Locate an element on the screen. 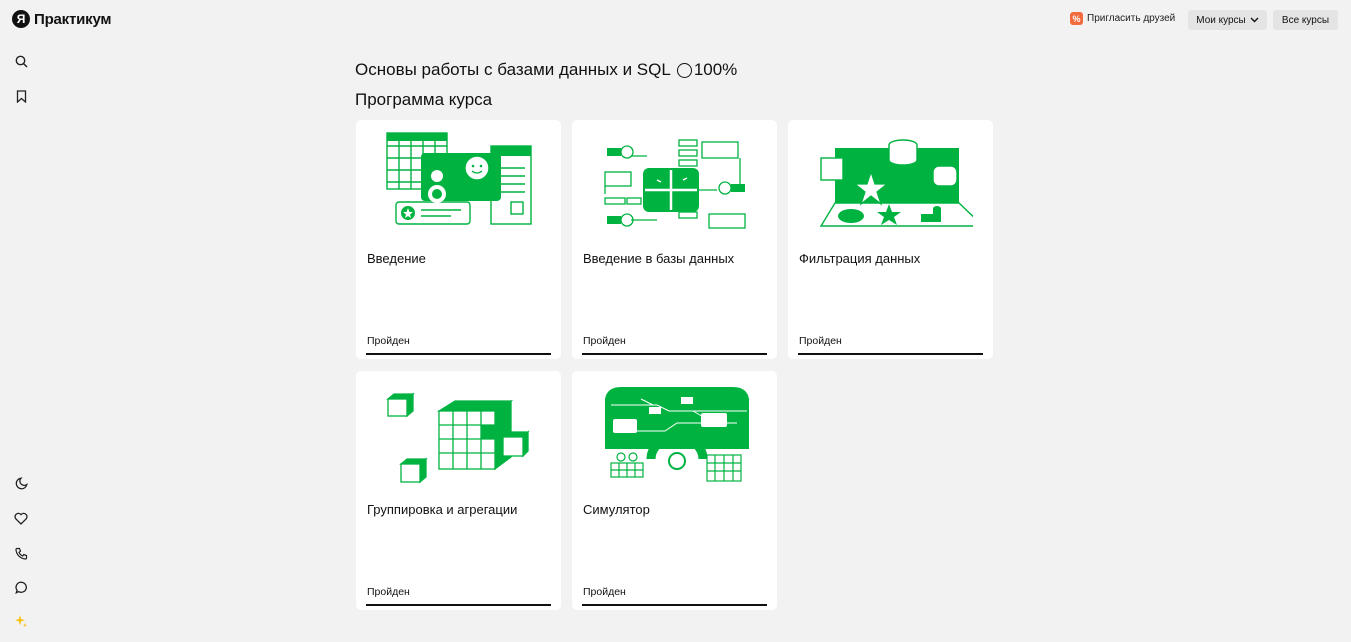 The image size is (1351, 642). heart-icon is located at coordinates (21, 518).